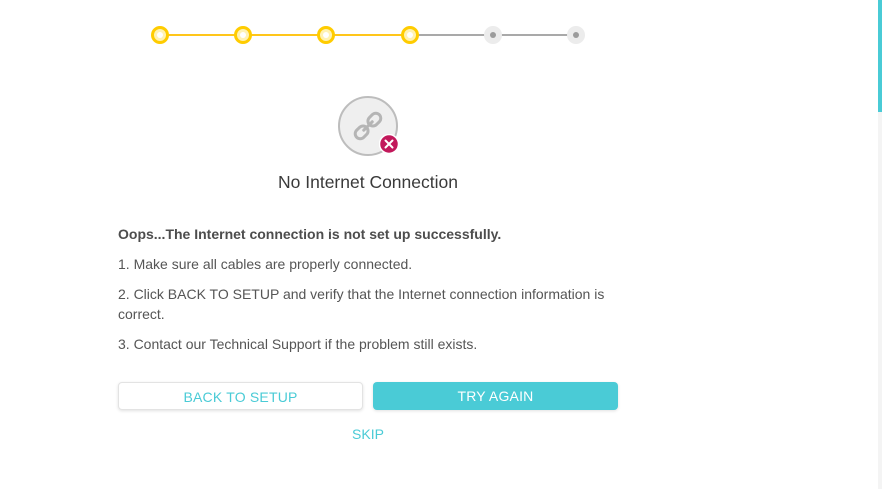 The height and width of the screenshot is (489, 882). What do you see at coordinates (240, 396) in the screenshot?
I see `back-to-setup-button: BACK TO SETUP` at bounding box center [240, 396].